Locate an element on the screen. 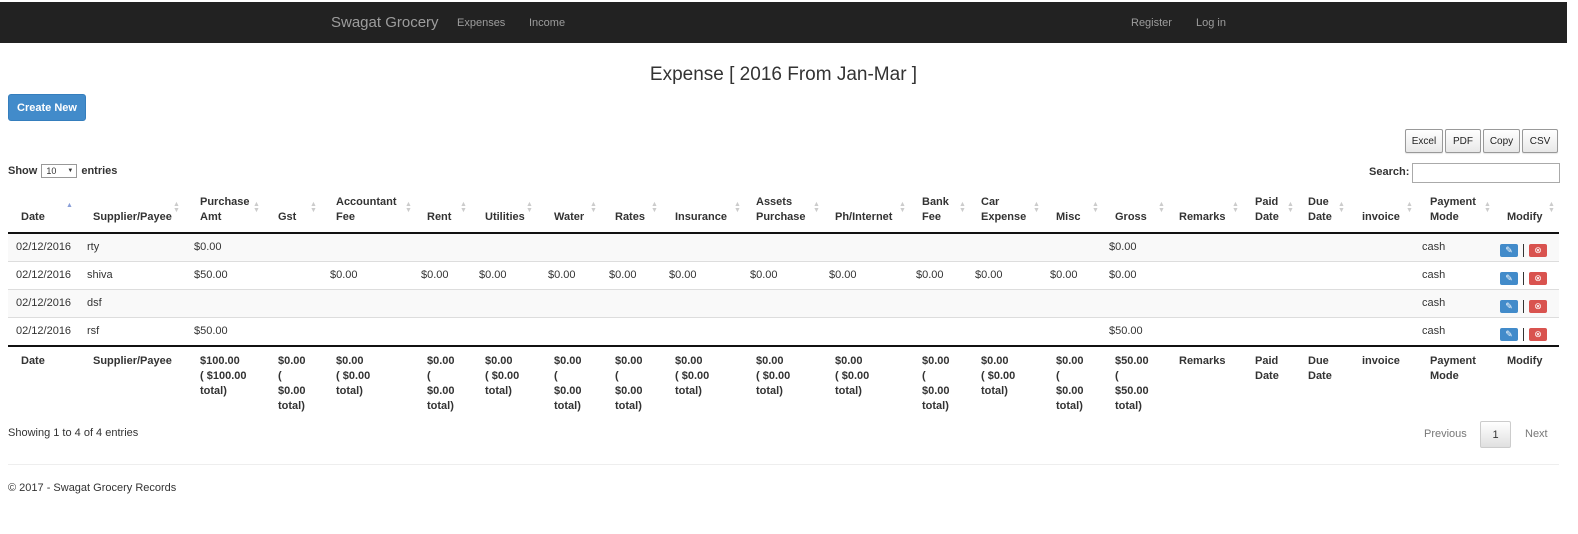  column-header-line: Expense is located at coordinates (1004, 217).